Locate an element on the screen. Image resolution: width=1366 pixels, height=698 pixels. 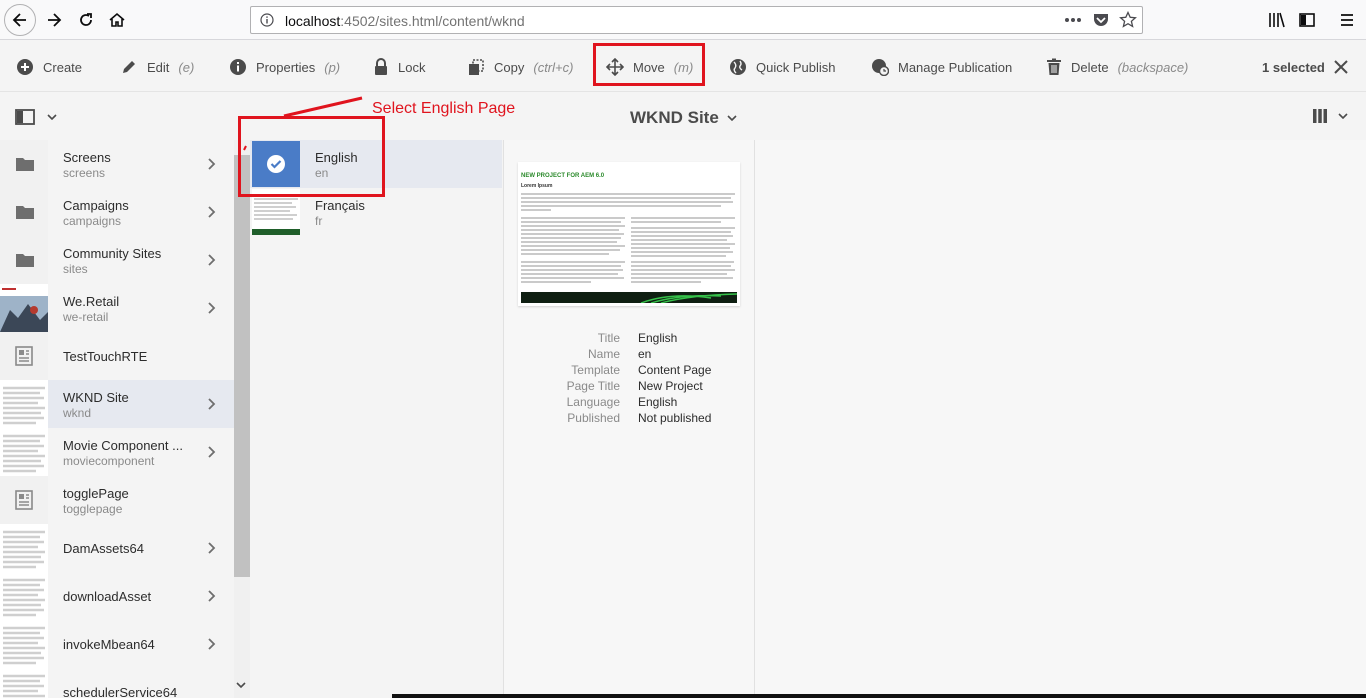
list-item: Movie Component ... moviecomponent is located at coordinates (117, 452).